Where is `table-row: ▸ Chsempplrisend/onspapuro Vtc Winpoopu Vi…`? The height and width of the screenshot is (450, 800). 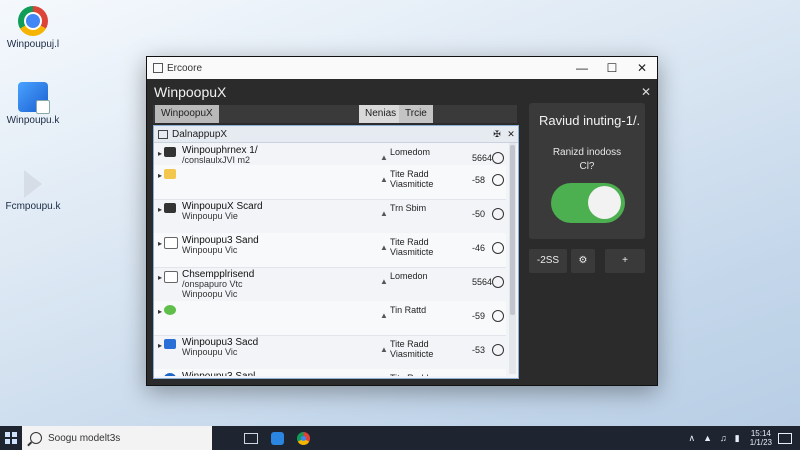 table-row: ▸ Chsempplrisend/onspapuro Vtc Winpoopu Vi… is located at coordinates (330, 284).